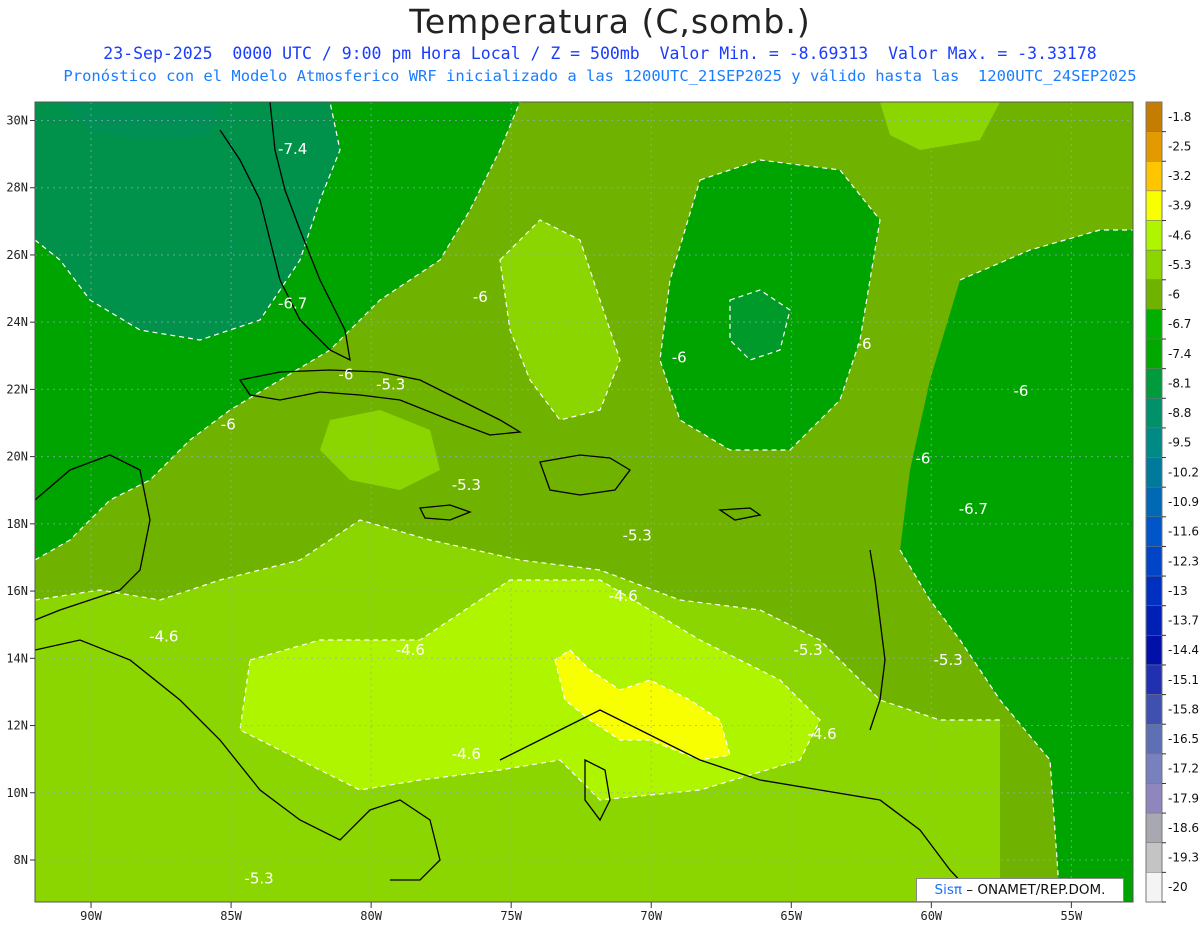 This screenshot has width=1200, height=927. Describe the element at coordinates (17, 793) in the screenshot. I see `lat-label: 10N` at that location.